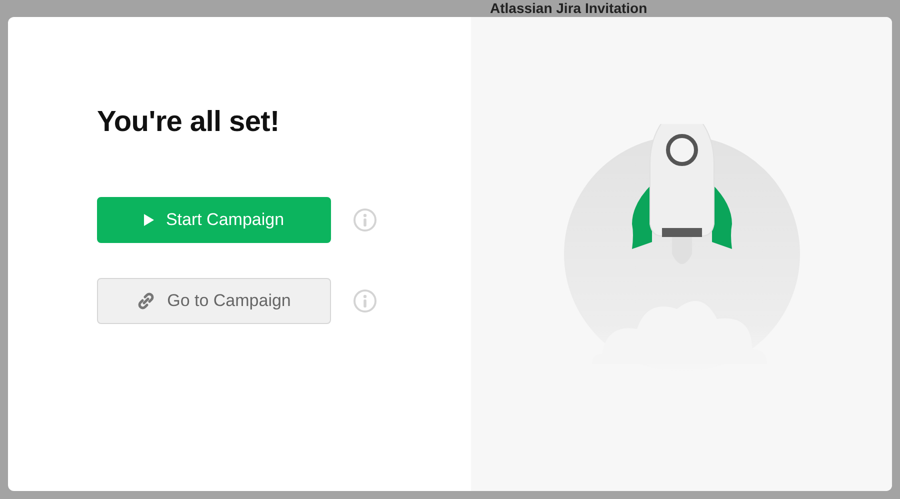  Describe the element at coordinates (146, 301) in the screenshot. I see `link-icon` at that location.